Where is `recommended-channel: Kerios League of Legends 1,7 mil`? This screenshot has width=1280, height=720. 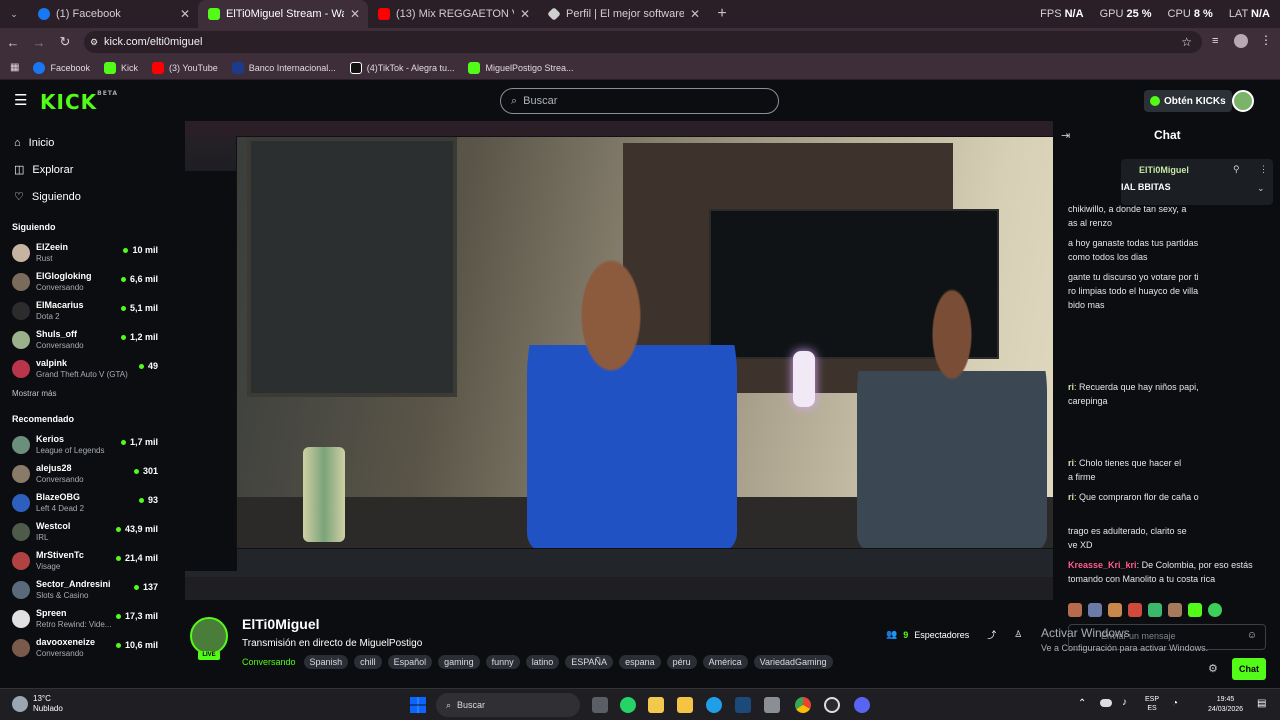 recommended-channel: Kerios League of Legends 1,7 mil is located at coordinates (84, 444).